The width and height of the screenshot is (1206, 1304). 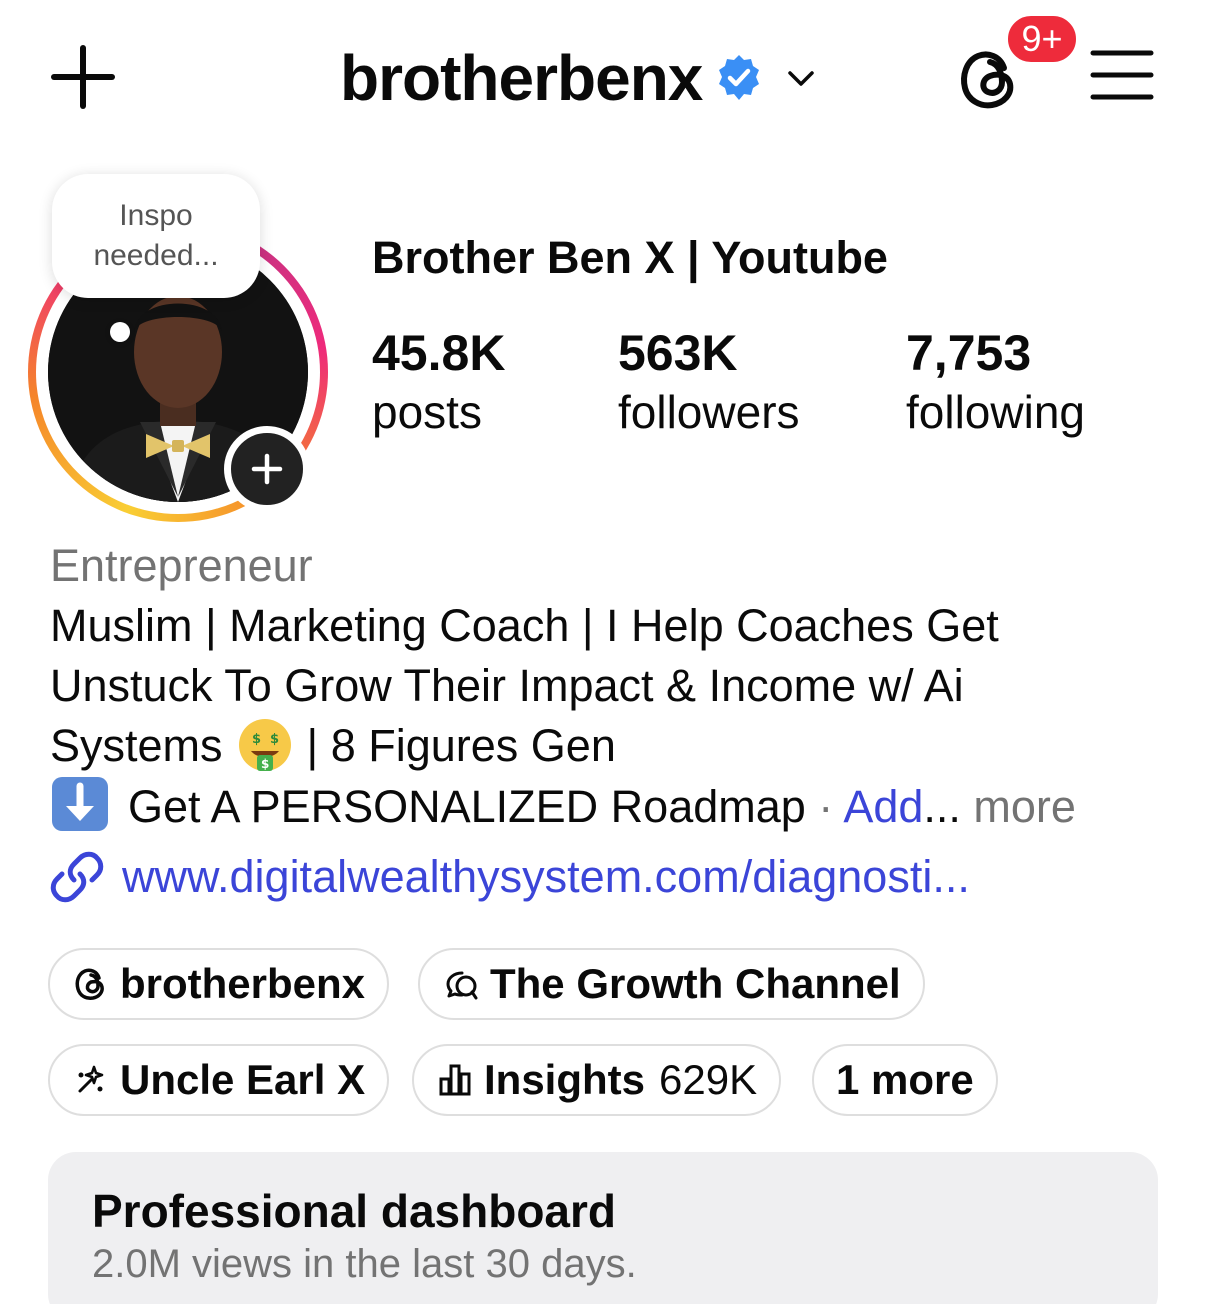 I want to click on bio-category: Entrepreneur, so click(x=181, y=565).